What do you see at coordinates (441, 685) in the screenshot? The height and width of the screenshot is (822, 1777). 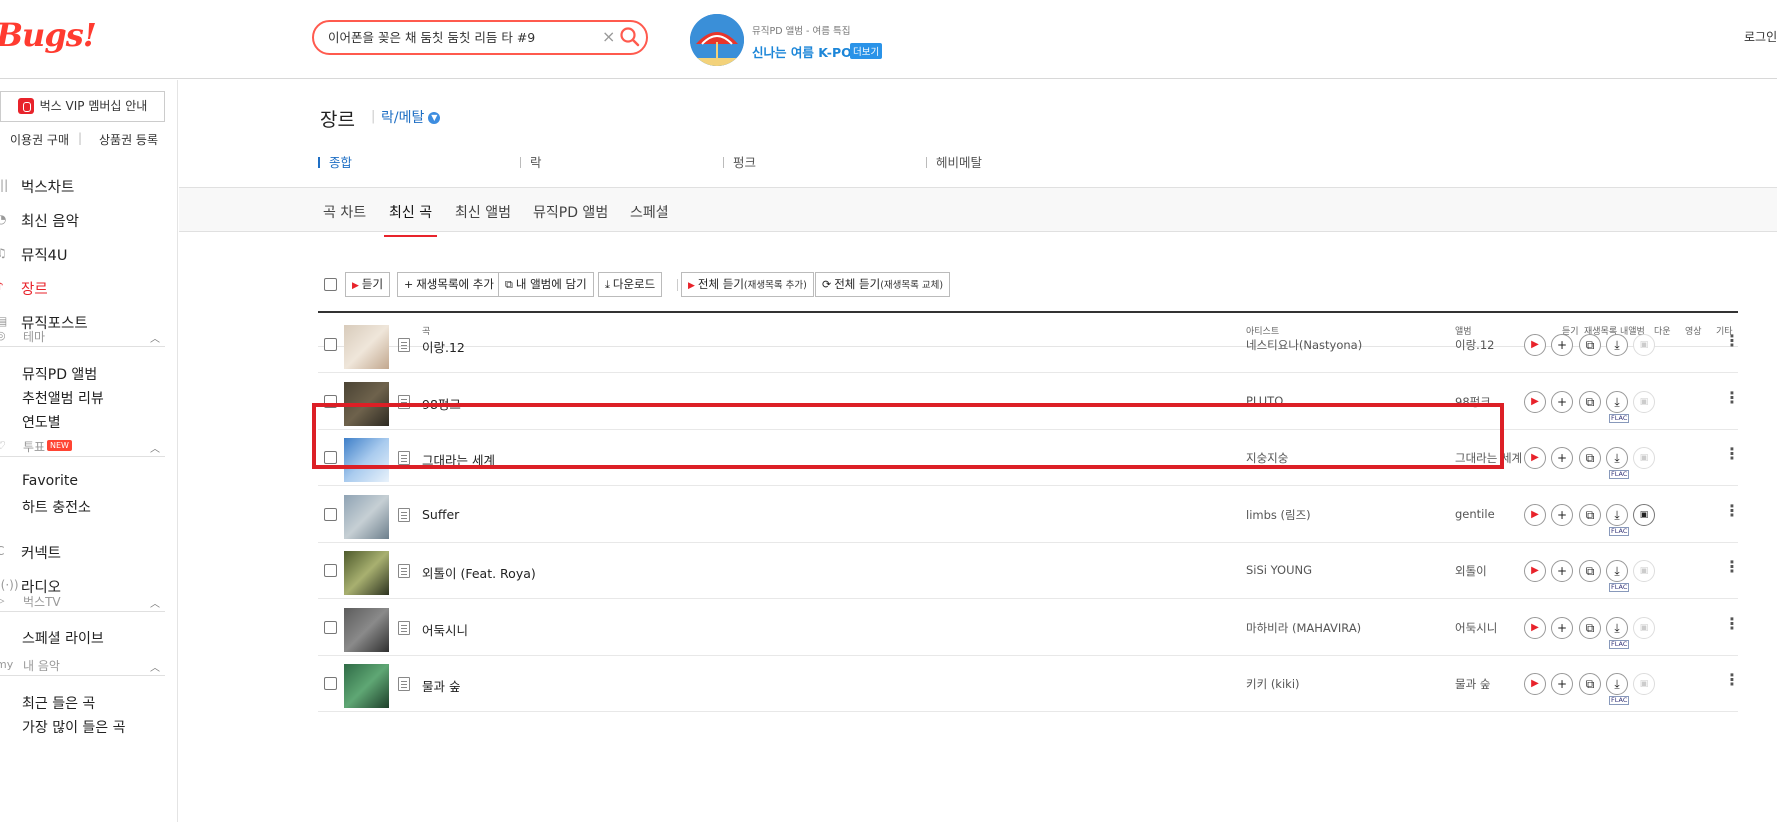 I see `song-title: 물과 숲` at bounding box center [441, 685].